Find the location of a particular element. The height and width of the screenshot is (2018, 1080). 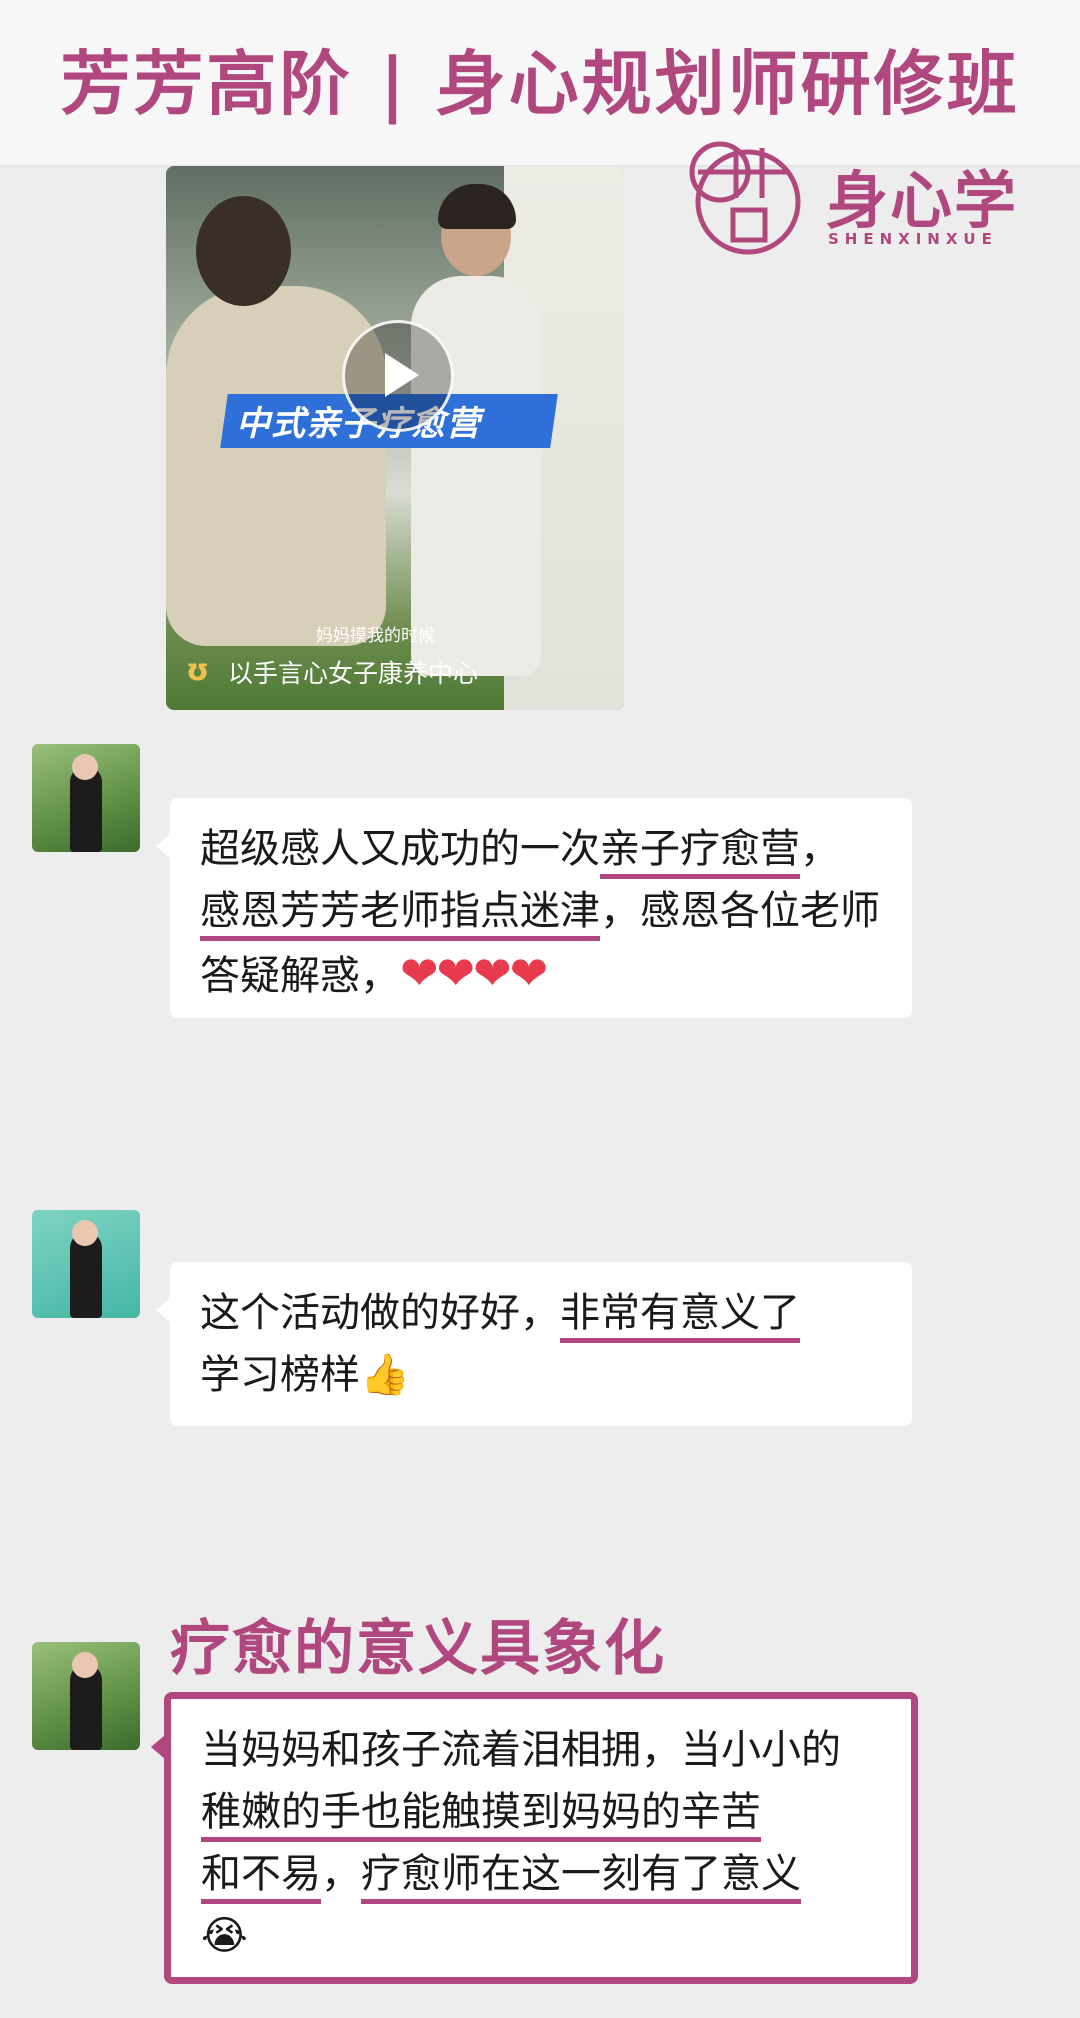

logo-subtext: SHENXINXUE is located at coordinates (913, 239).